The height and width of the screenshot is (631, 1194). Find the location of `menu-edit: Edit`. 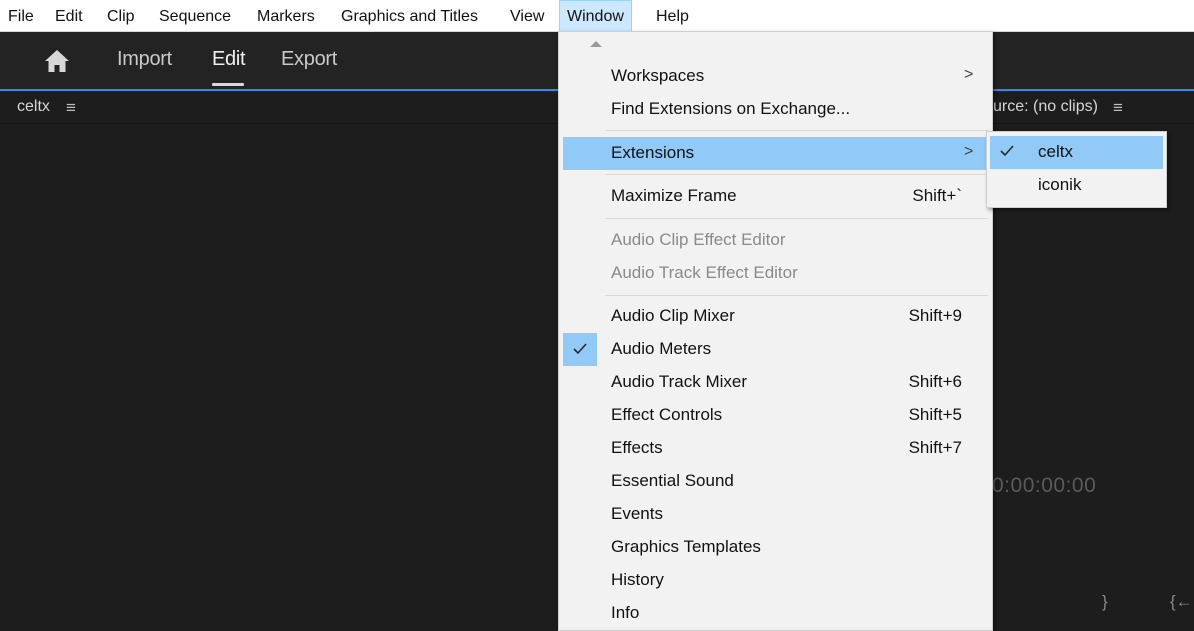

menu-edit: Edit is located at coordinates (69, 16).